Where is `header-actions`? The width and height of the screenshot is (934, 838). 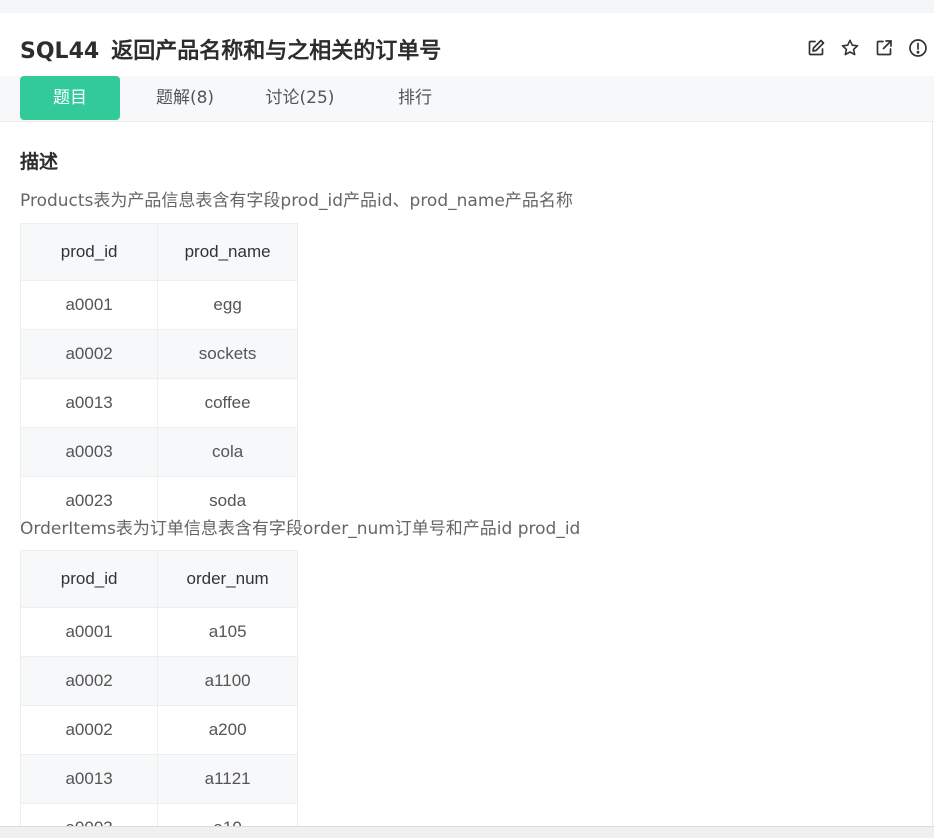 header-actions is located at coordinates (867, 48).